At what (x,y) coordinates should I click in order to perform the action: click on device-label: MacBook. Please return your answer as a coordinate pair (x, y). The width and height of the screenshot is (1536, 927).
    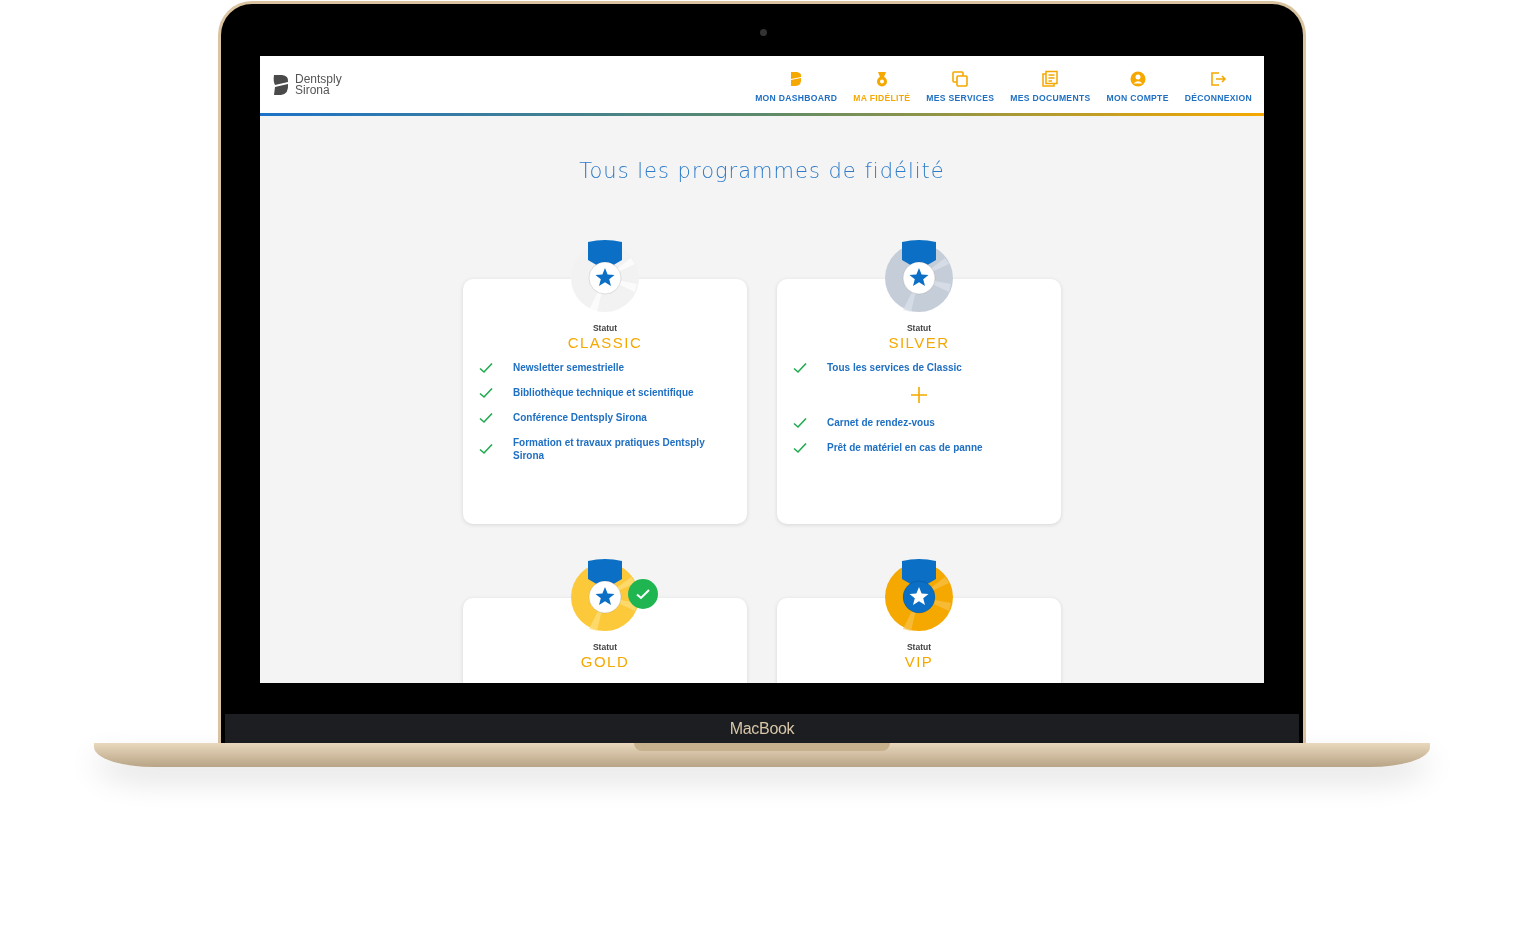
    Looking at the image, I should click on (762, 728).